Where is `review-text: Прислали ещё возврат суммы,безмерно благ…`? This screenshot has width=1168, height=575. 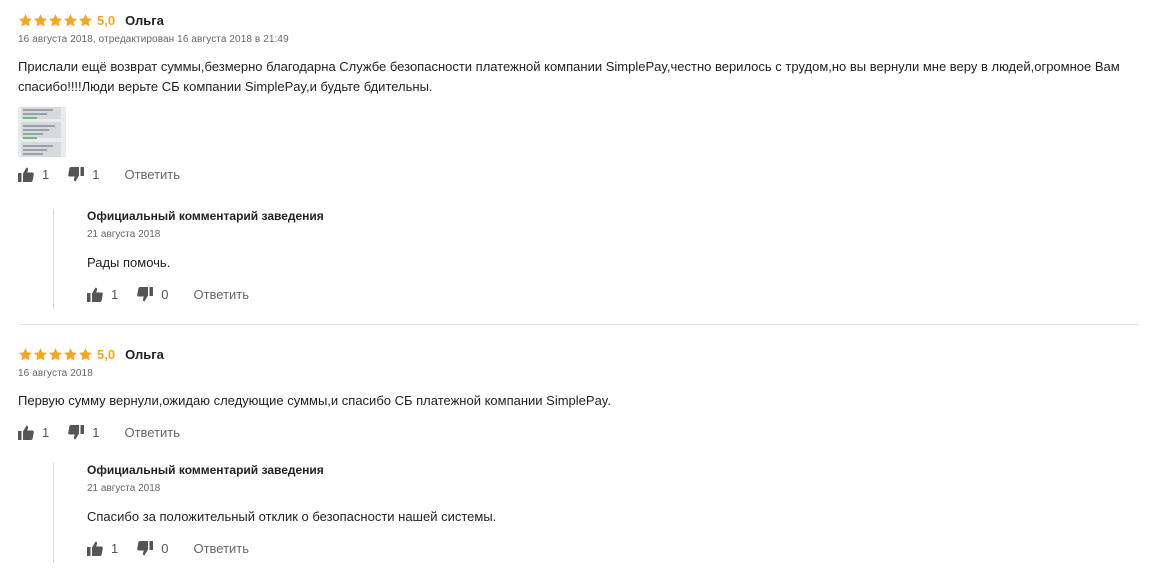 review-text: Прислали ещё возврат суммы,безмерно благ… is located at coordinates (569, 76).